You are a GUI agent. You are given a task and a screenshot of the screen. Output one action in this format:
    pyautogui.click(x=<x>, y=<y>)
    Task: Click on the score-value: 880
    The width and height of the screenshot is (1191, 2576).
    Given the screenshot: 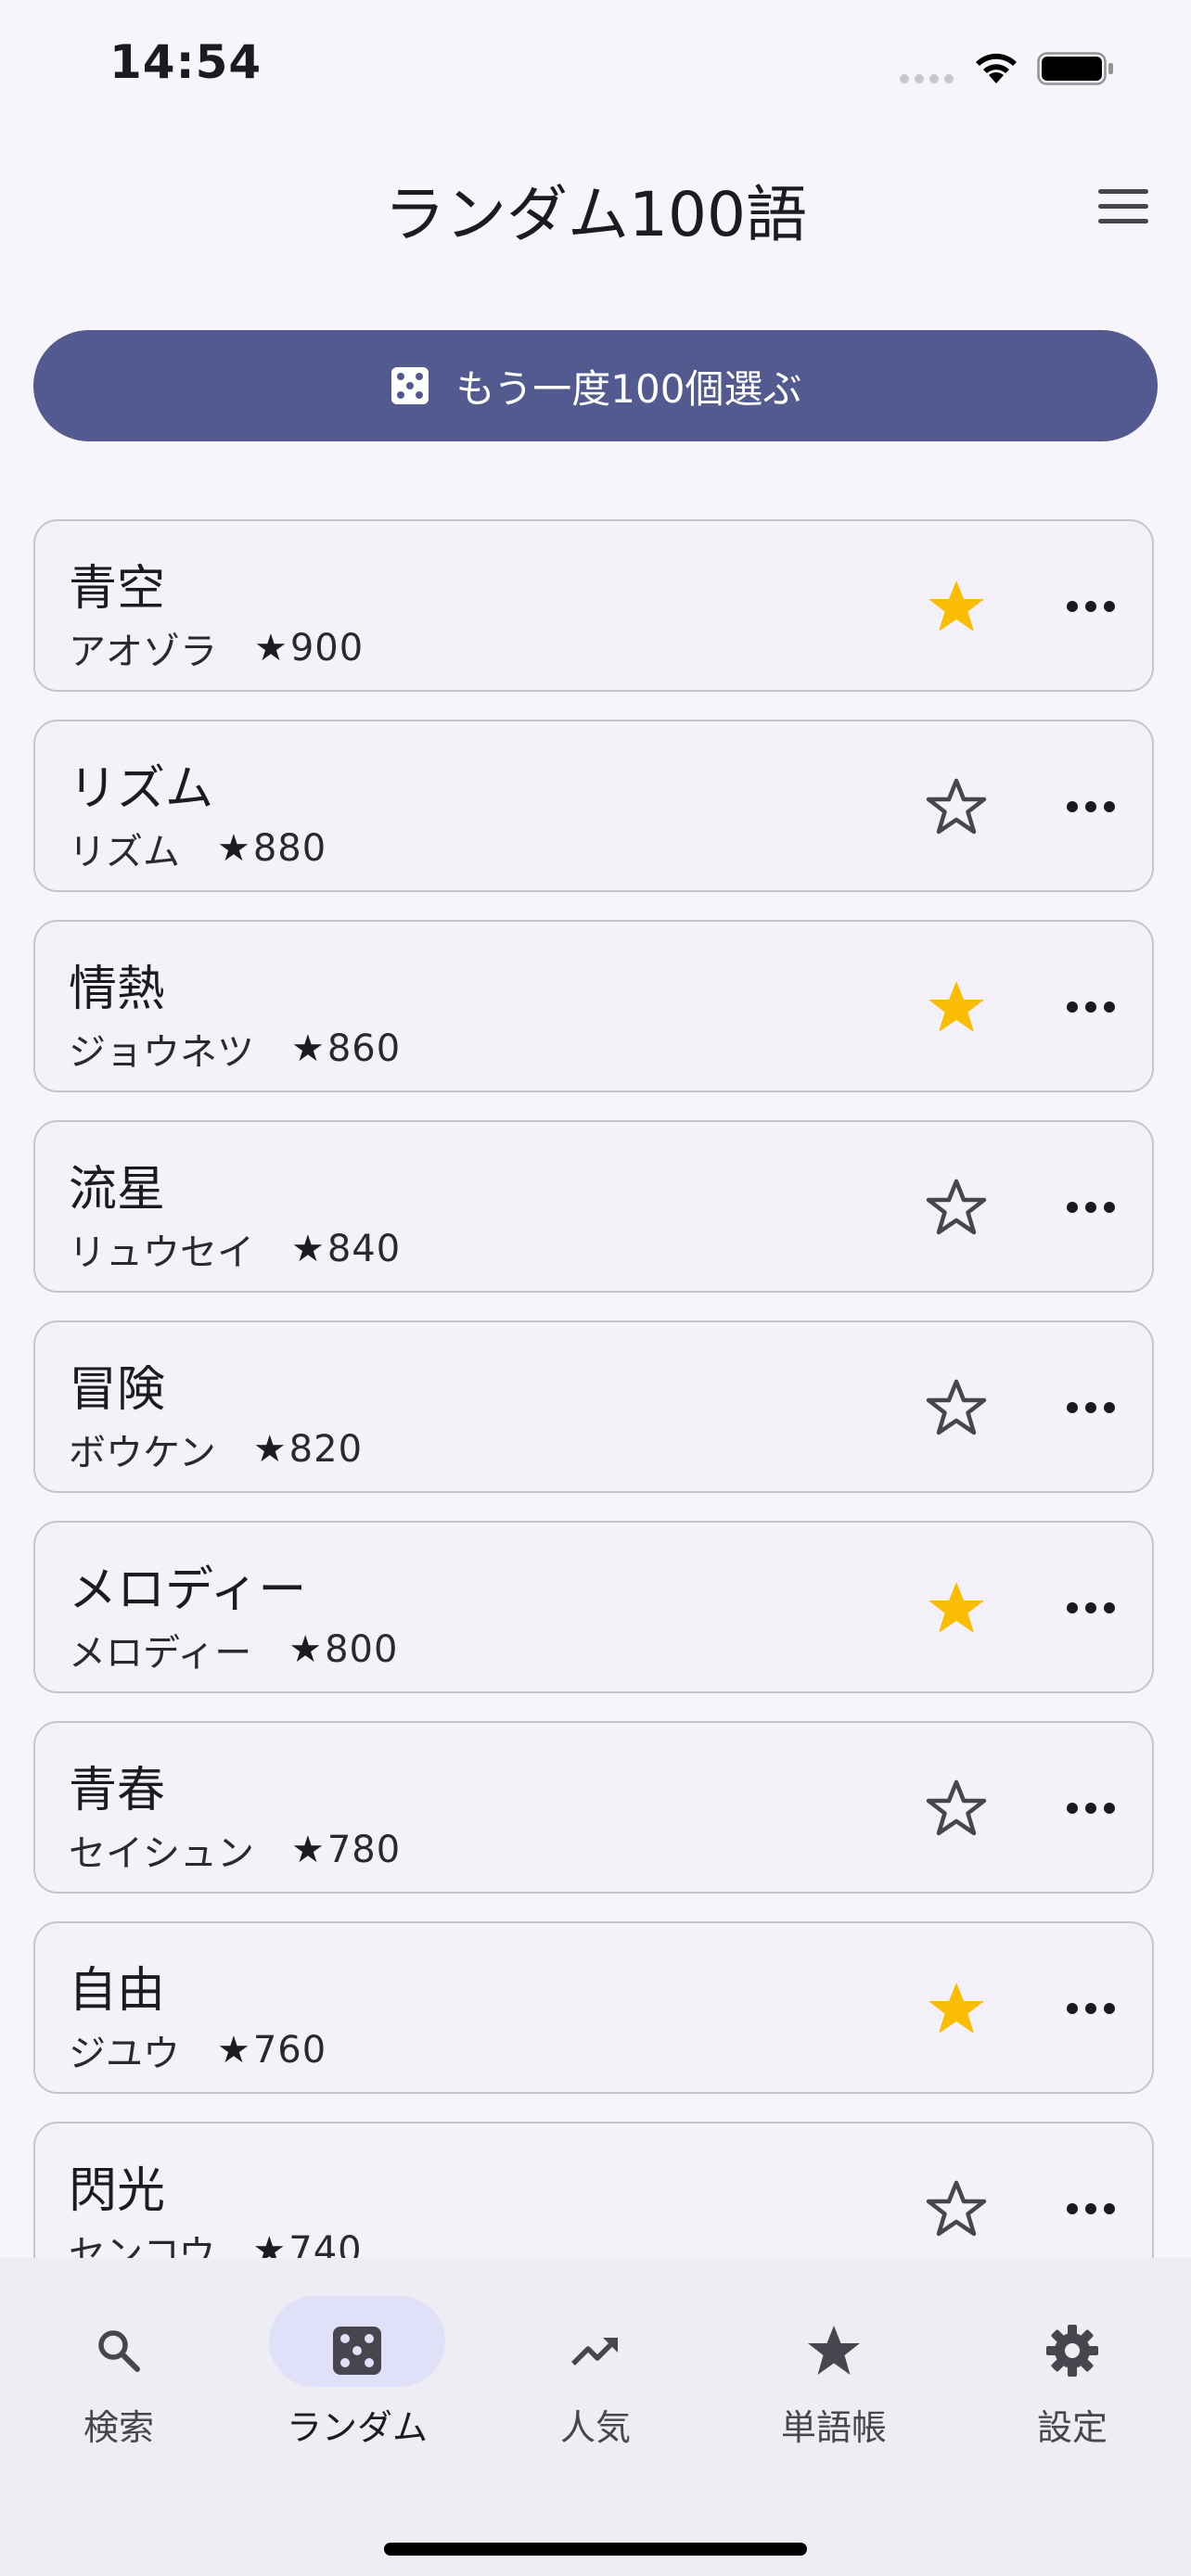 What is the action you would take?
    pyautogui.click(x=289, y=849)
    